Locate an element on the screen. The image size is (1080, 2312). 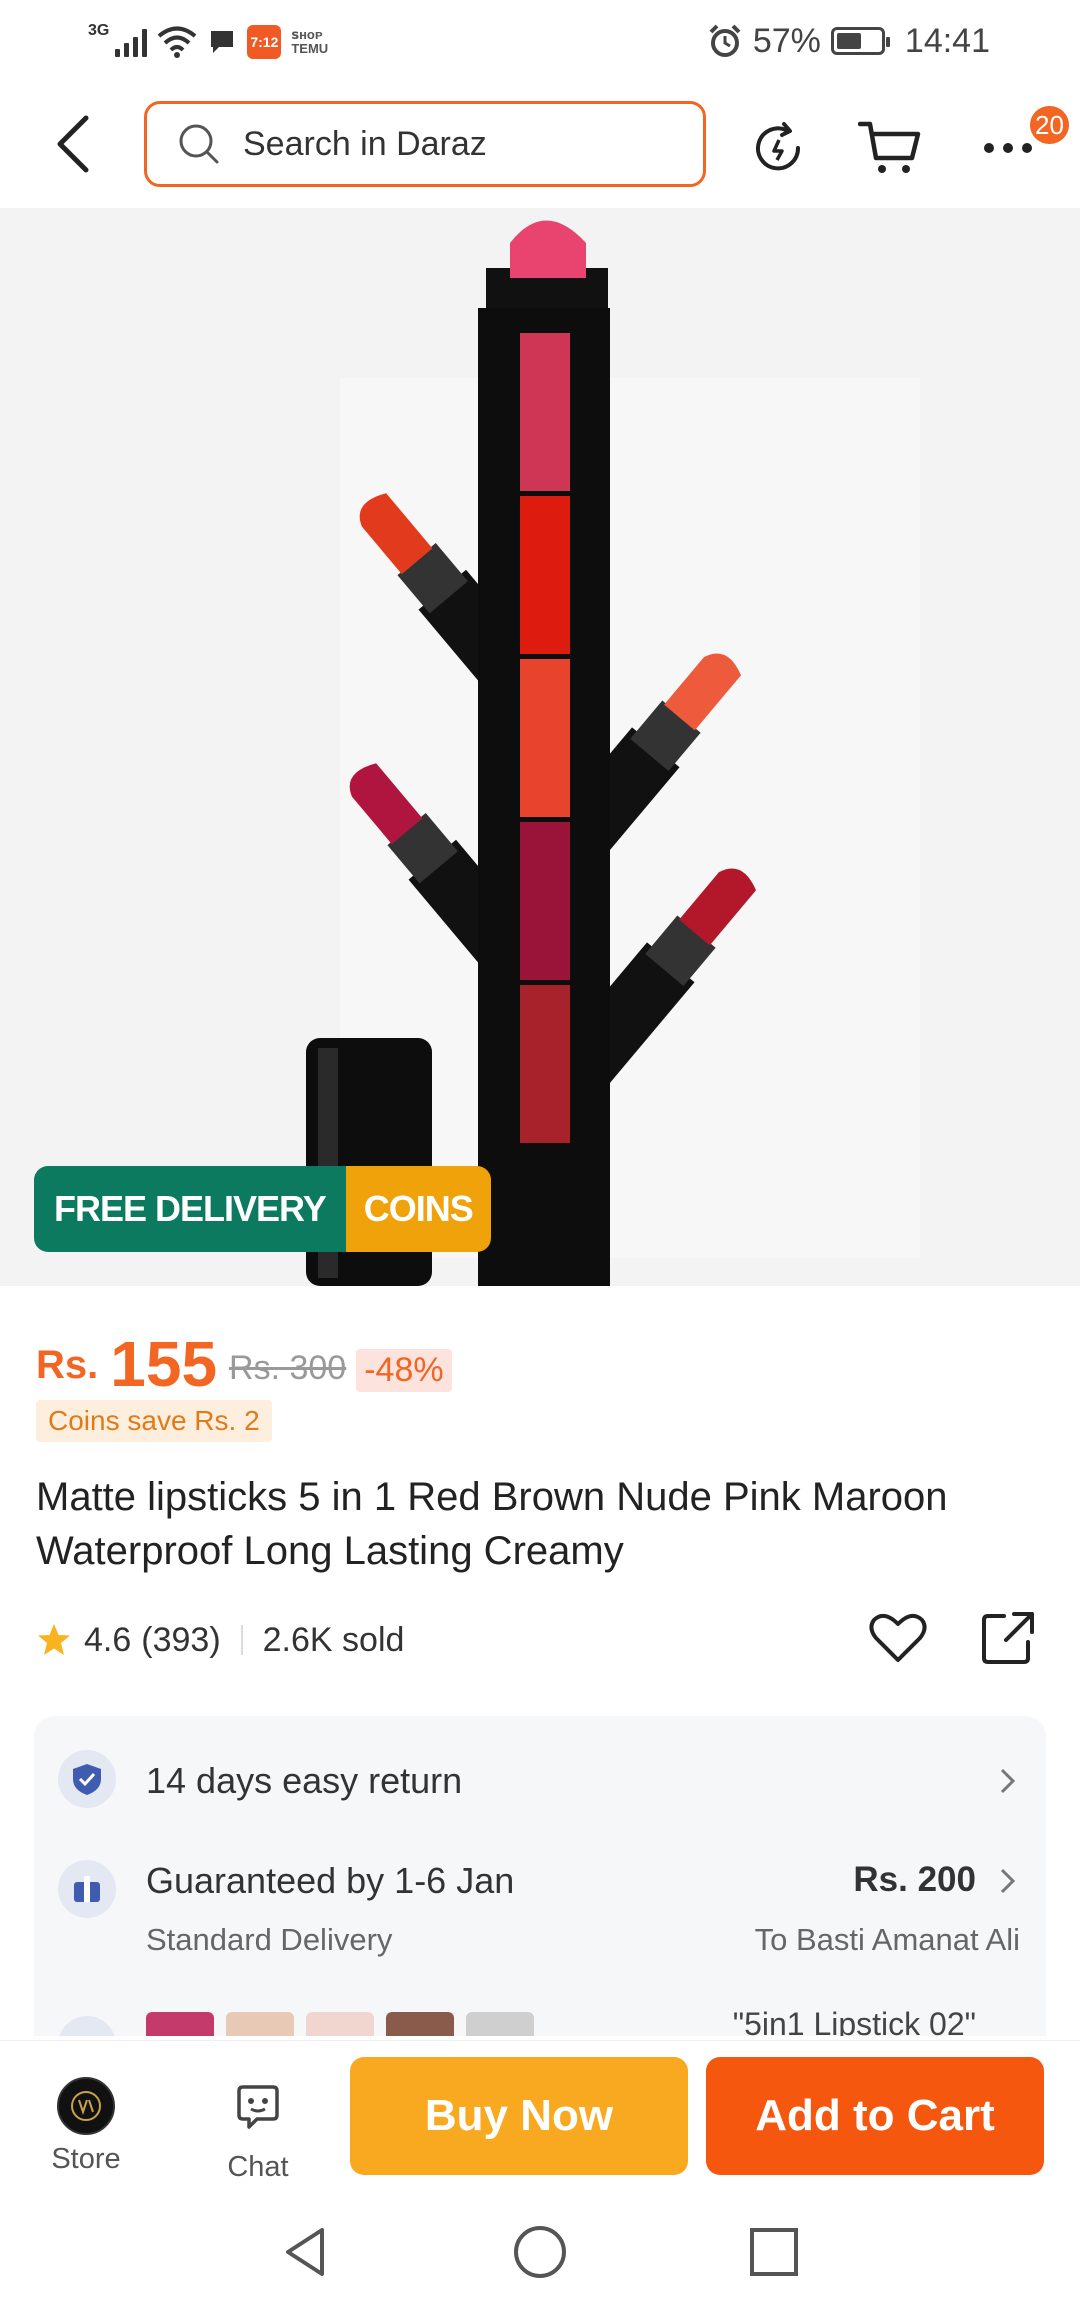
battery-percent: 57% is located at coordinates (786, 40).